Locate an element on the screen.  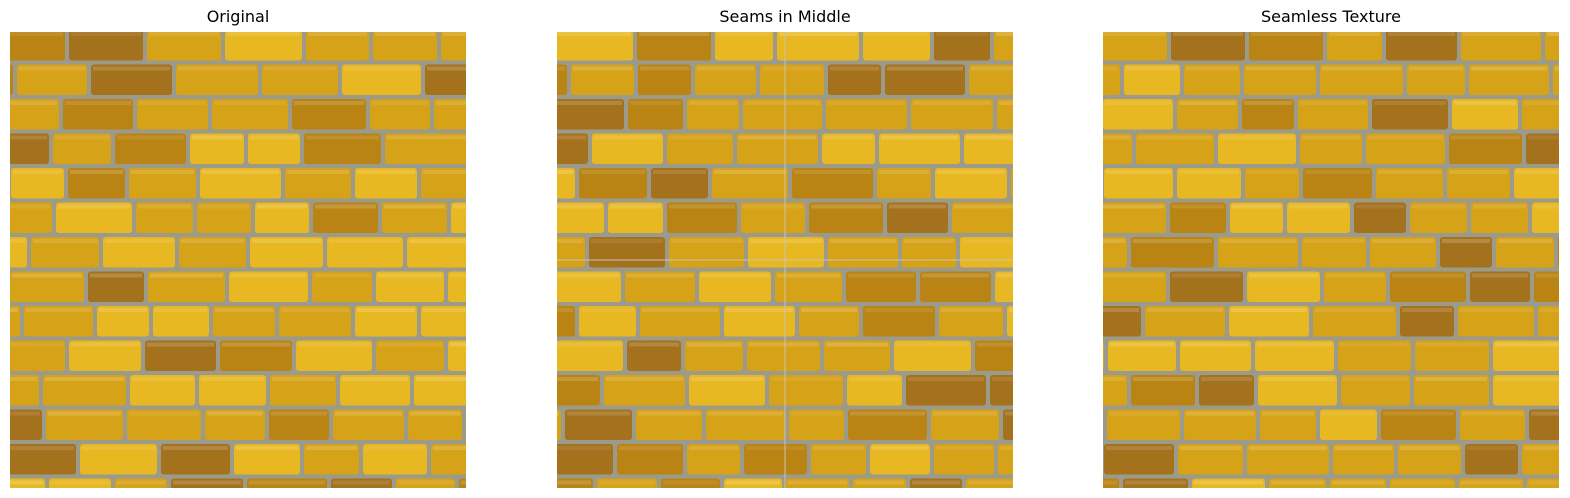
panel-title-original: Original is located at coordinates (238, 16).